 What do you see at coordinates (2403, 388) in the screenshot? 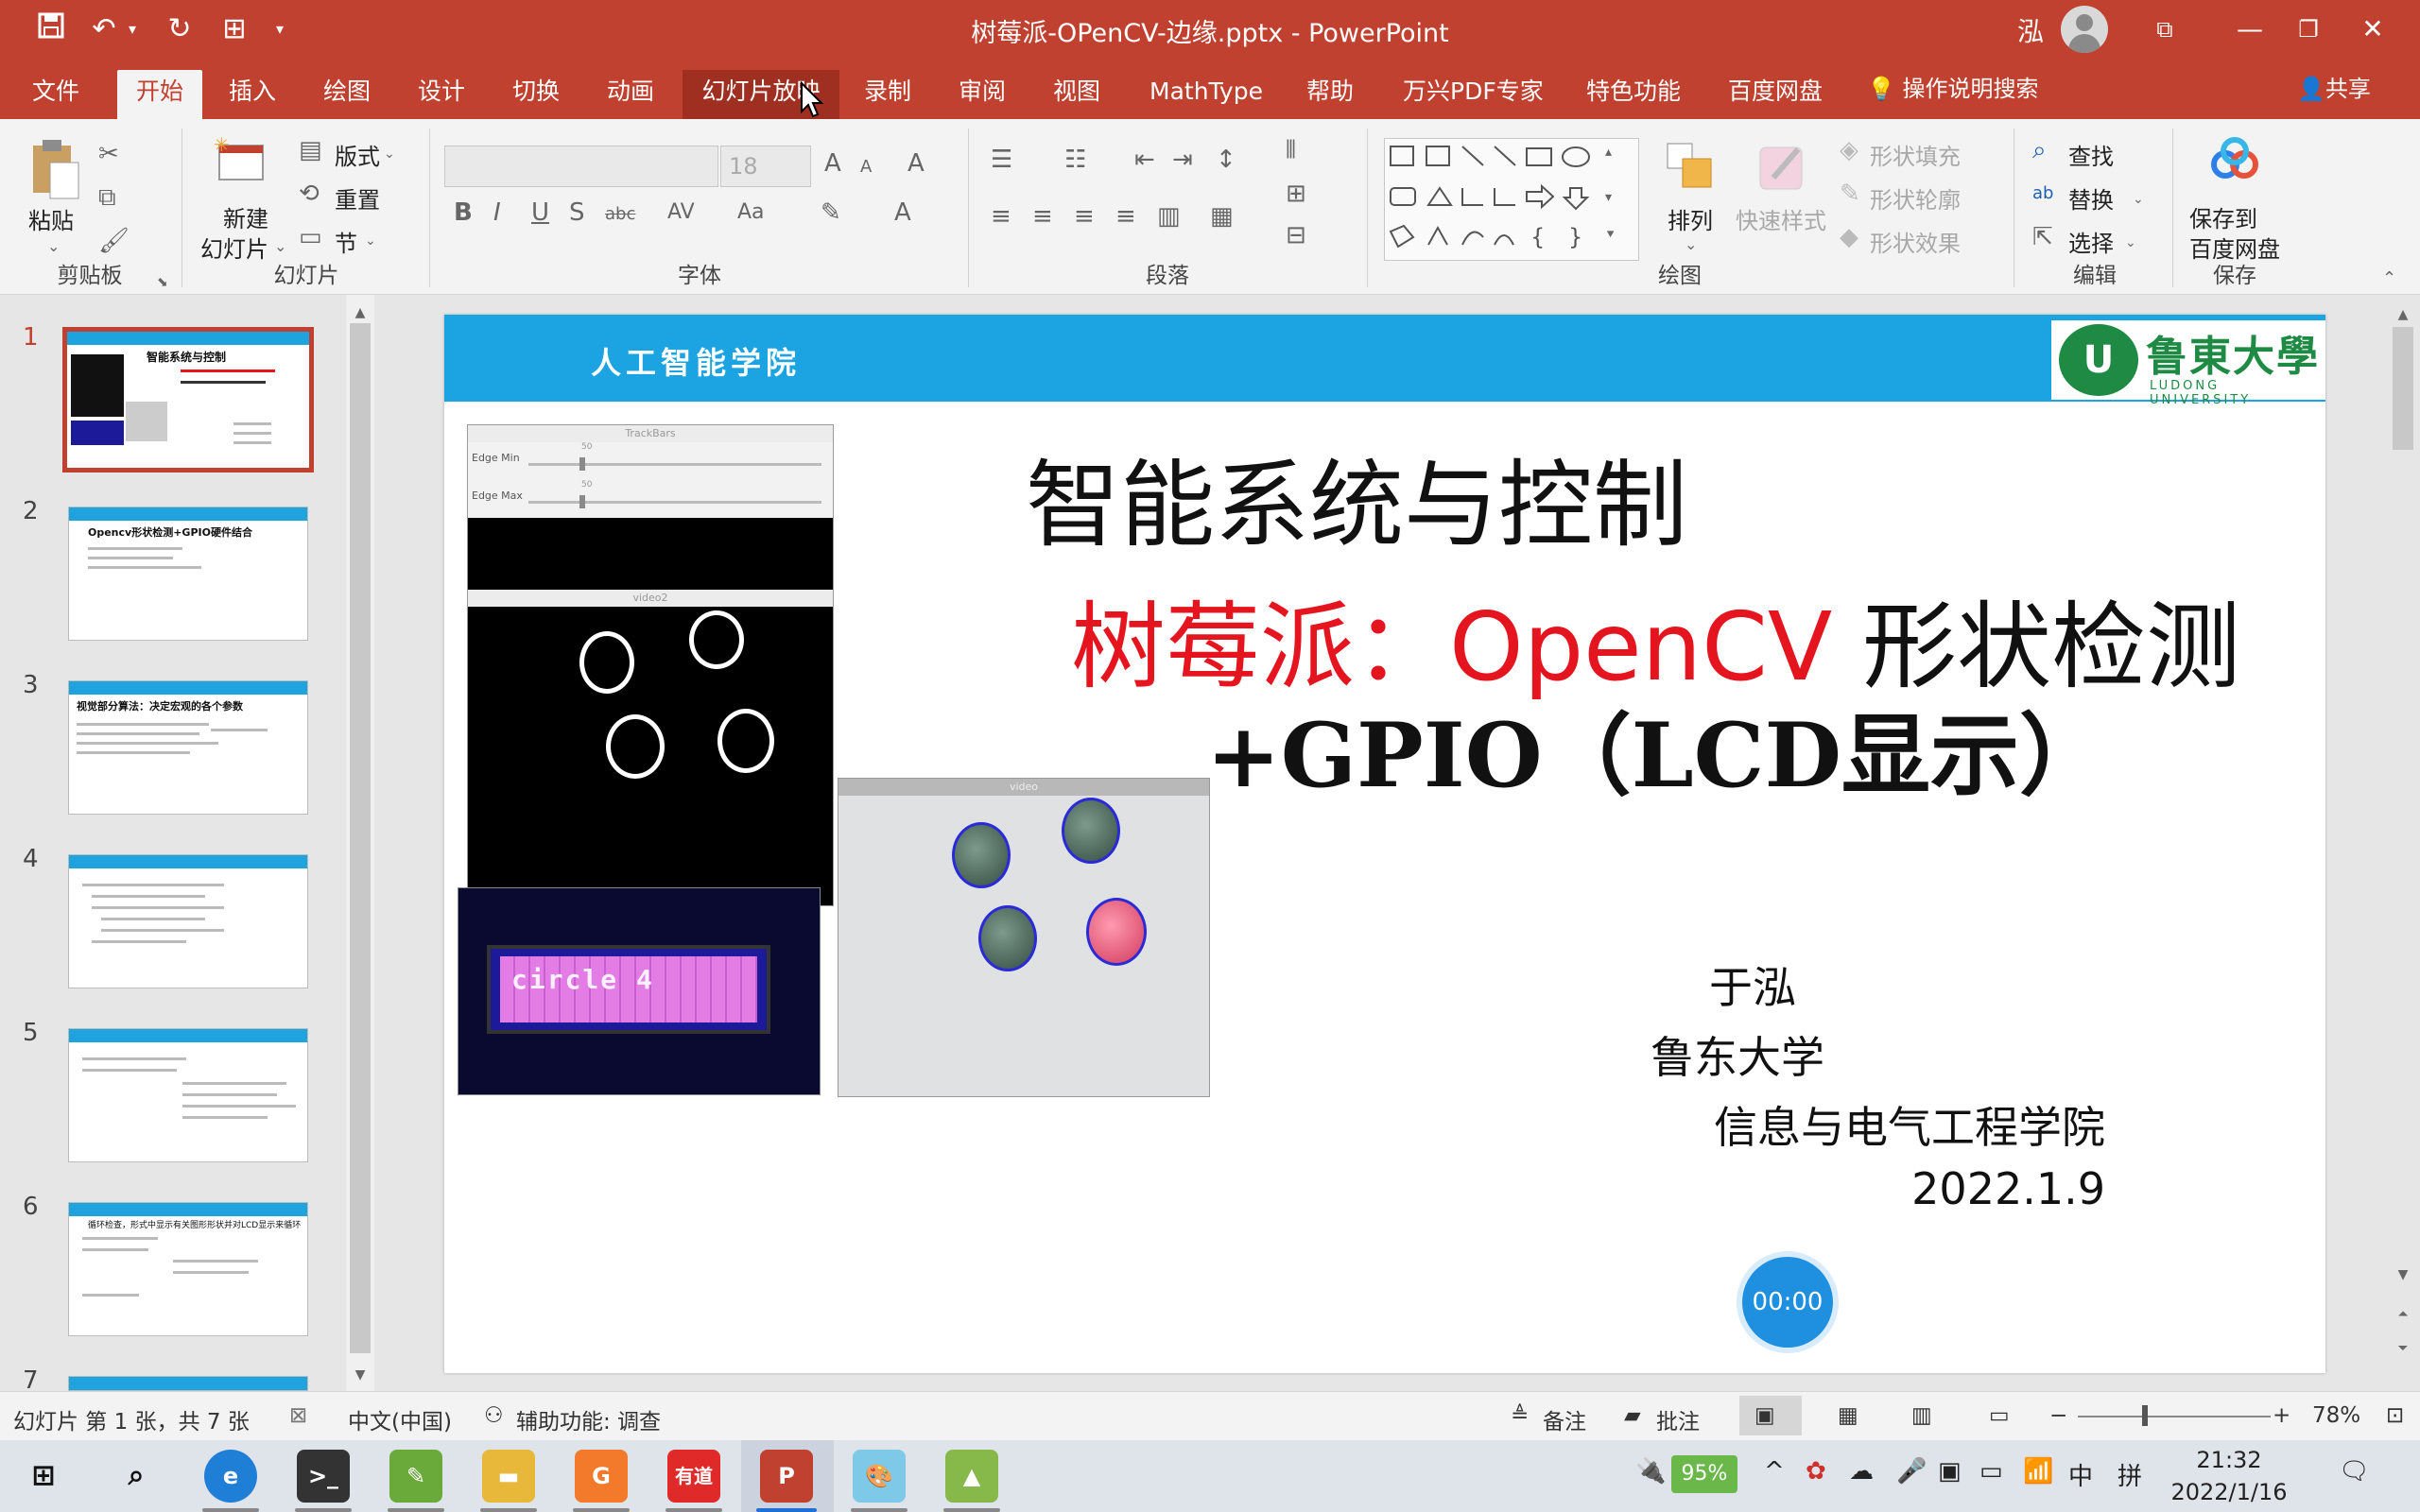
I see `slide-scroll-thumb` at bounding box center [2403, 388].